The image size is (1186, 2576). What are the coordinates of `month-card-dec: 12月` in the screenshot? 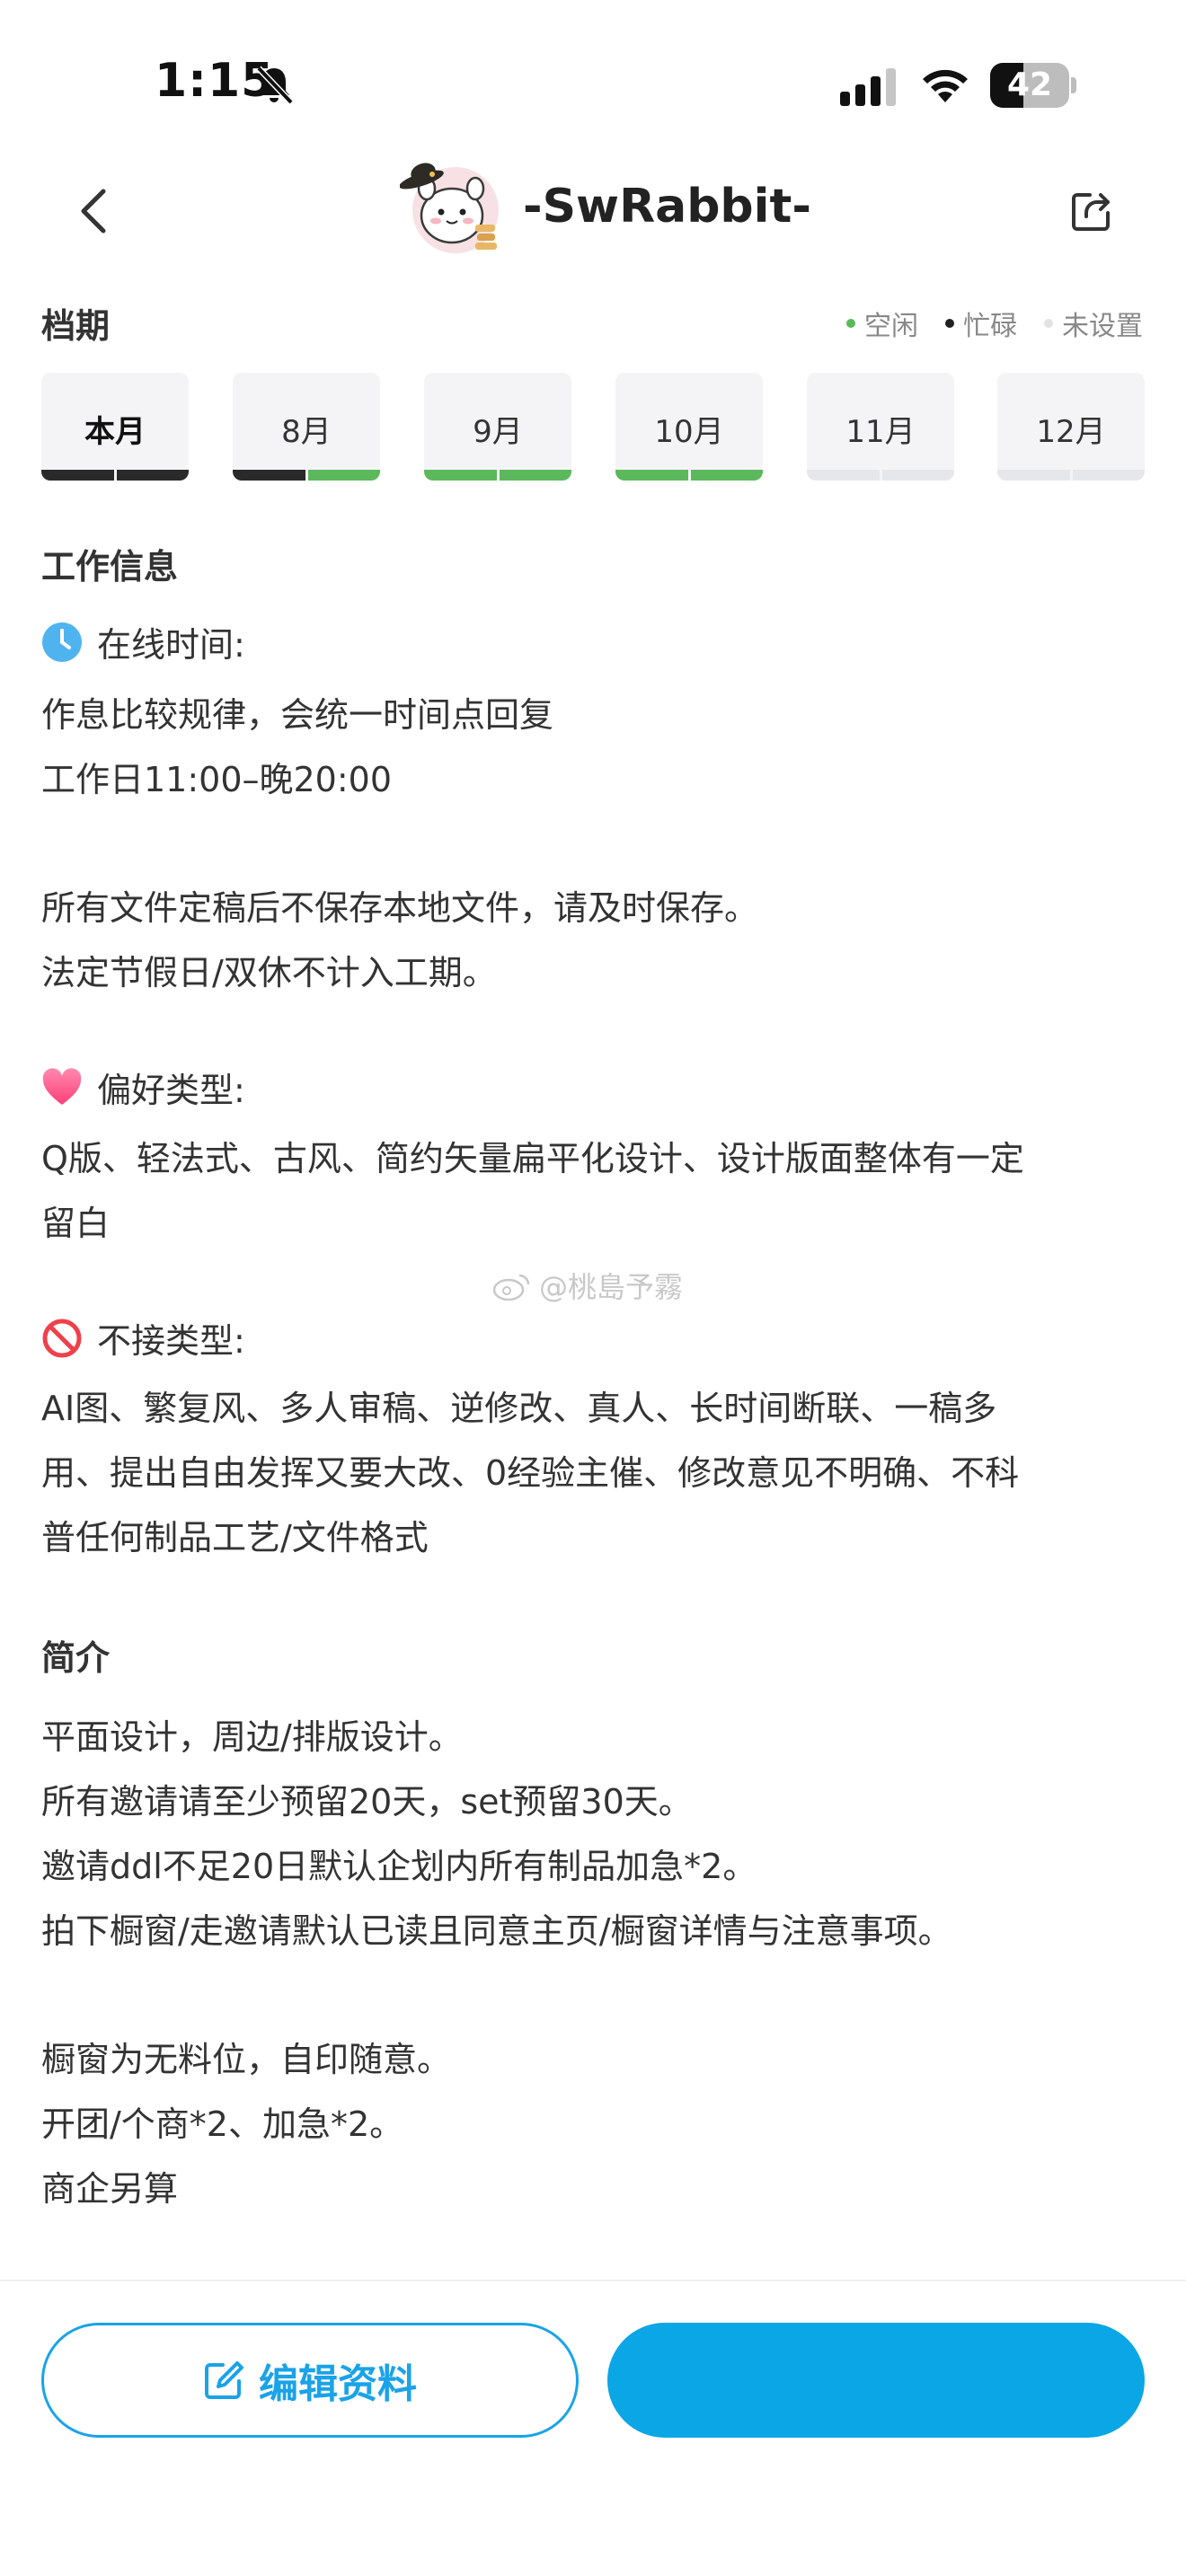 It's located at (1071, 427).